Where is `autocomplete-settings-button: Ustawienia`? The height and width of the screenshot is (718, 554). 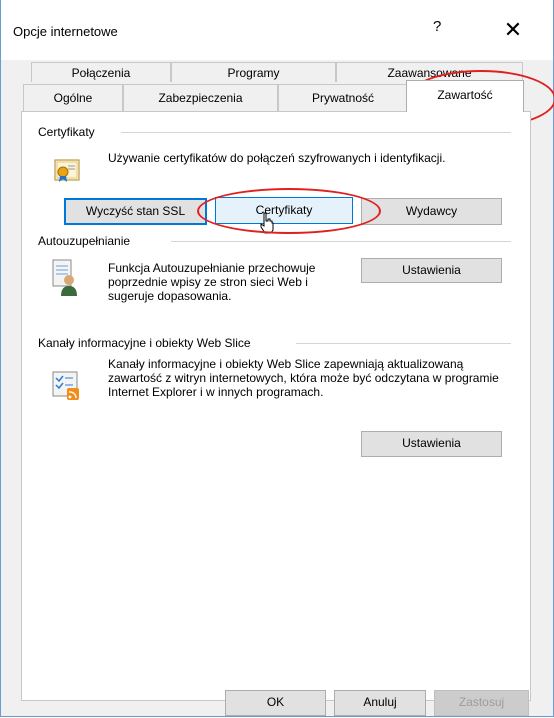
autocomplete-settings-button: Ustawienia is located at coordinates (431, 270).